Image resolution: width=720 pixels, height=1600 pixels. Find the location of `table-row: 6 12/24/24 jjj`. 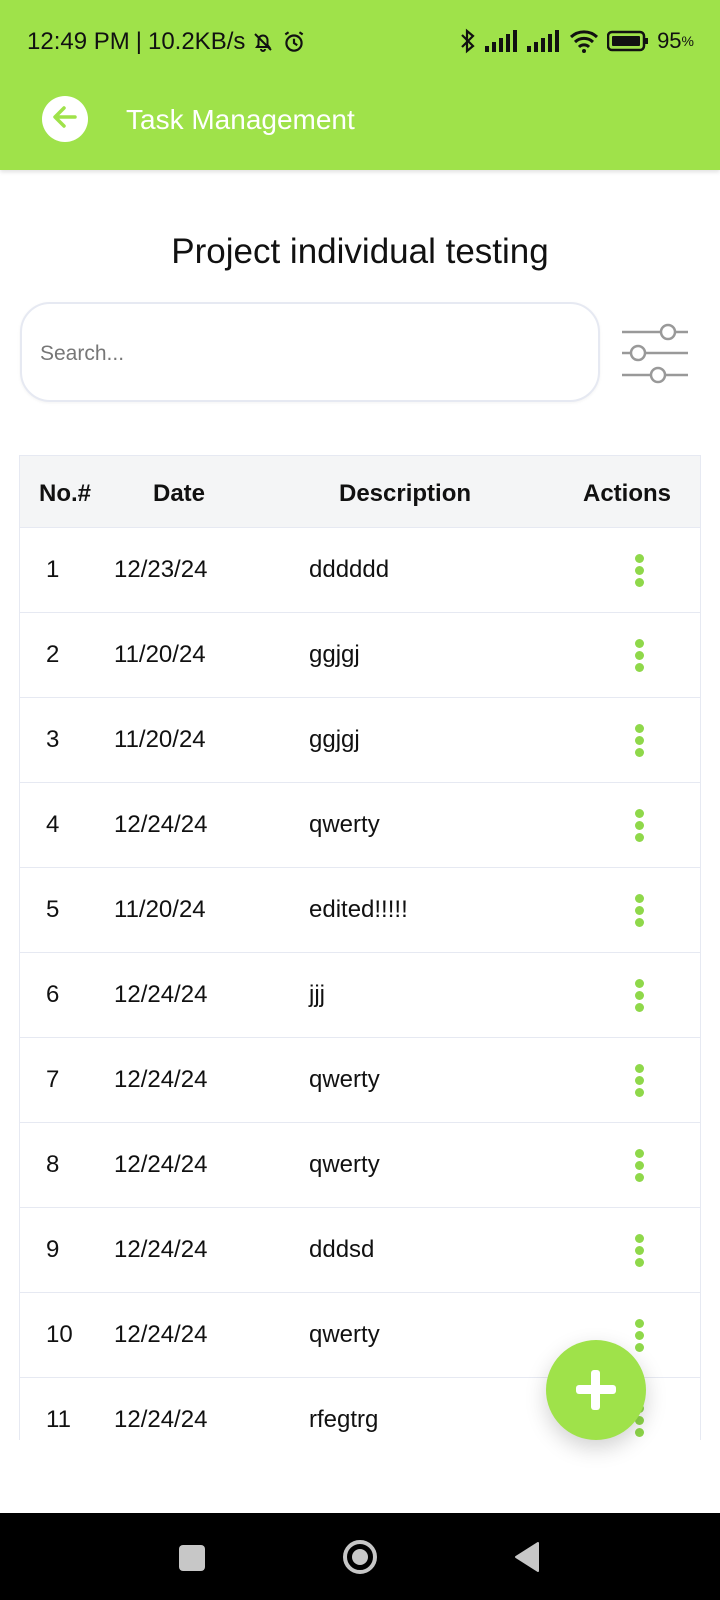

table-row: 6 12/24/24 jjj is located at coordinates (360, 995).